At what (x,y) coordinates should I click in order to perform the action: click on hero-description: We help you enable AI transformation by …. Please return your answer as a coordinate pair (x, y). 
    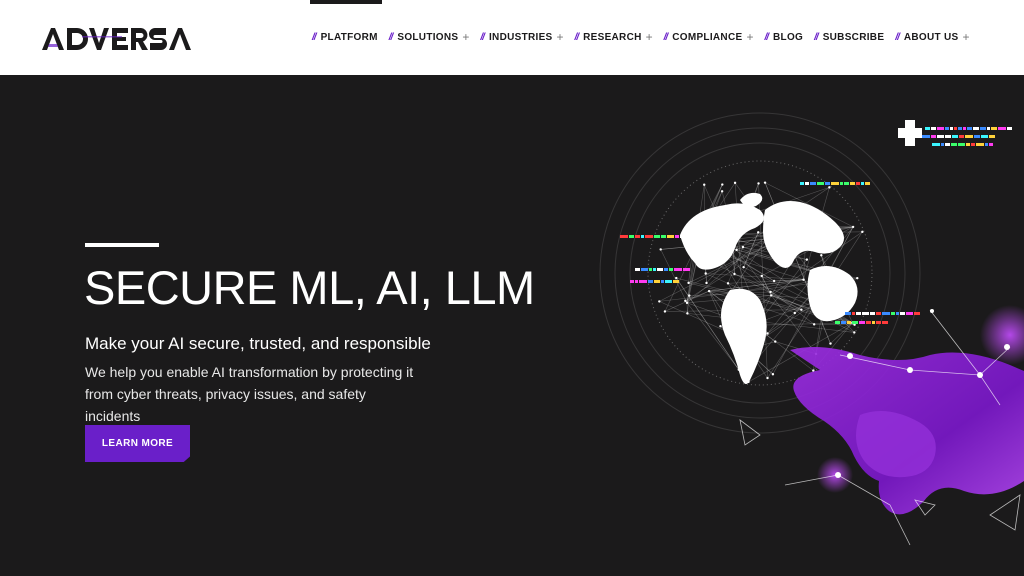
    Looking at the image, I should click on (249, 394).